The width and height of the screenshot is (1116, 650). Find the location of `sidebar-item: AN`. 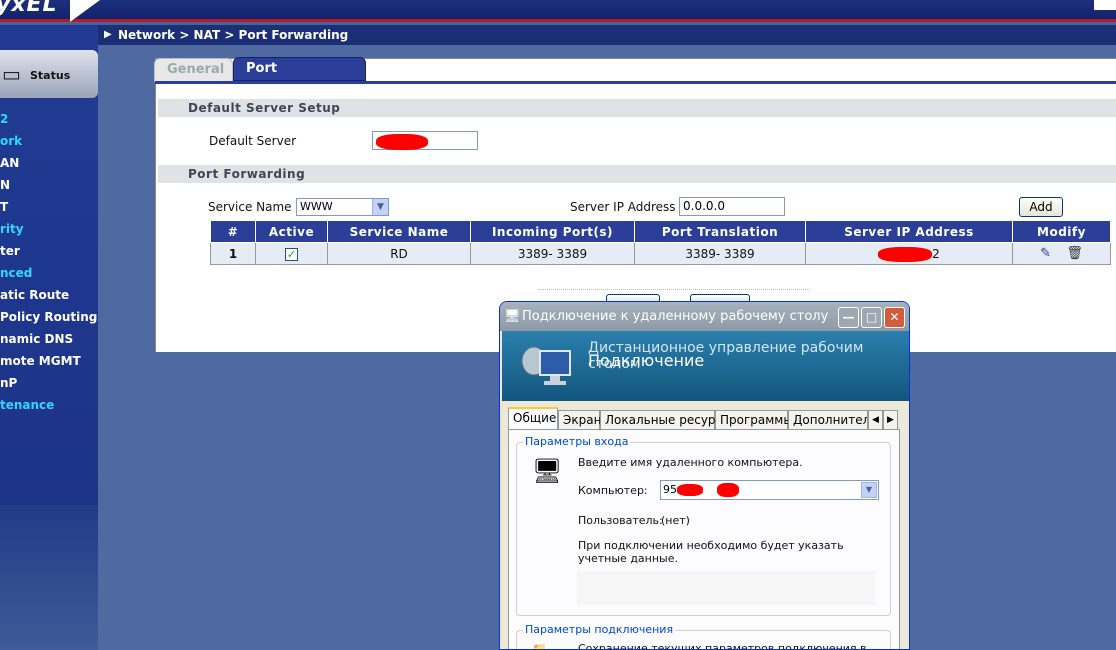

sidebar-item: AN is located at coordinates (9, 163).